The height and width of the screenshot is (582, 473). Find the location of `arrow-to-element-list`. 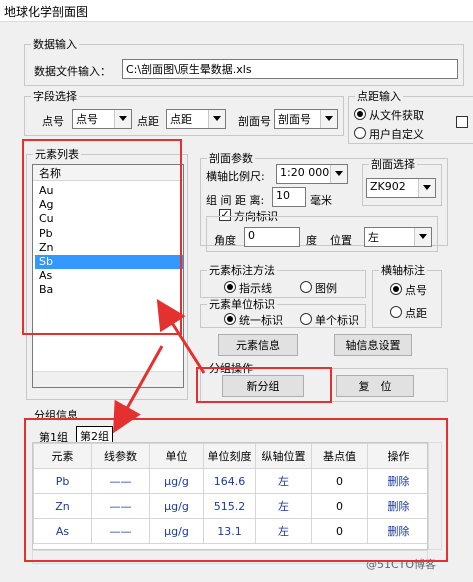

arrow-to-element-list is located at coordinates (181, 336).